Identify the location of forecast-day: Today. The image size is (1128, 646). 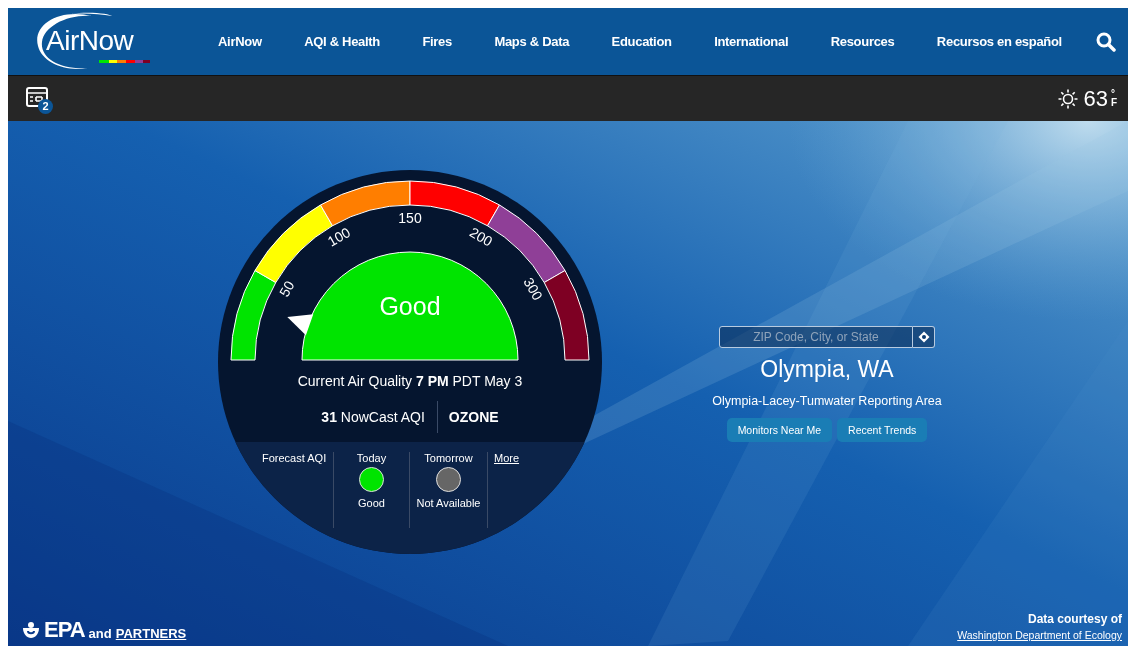
(371, 458).